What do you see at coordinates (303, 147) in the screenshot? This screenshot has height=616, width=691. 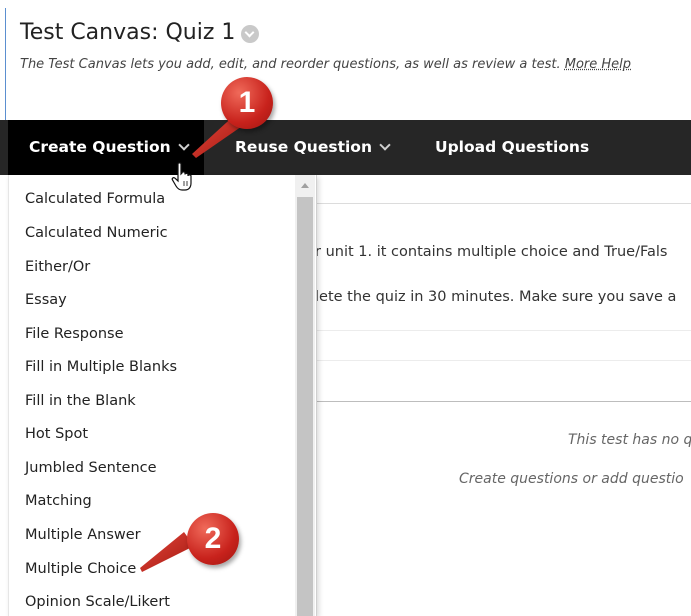 I see `reuse-question-label: Reuse Question` at bounding box center [303, 147].